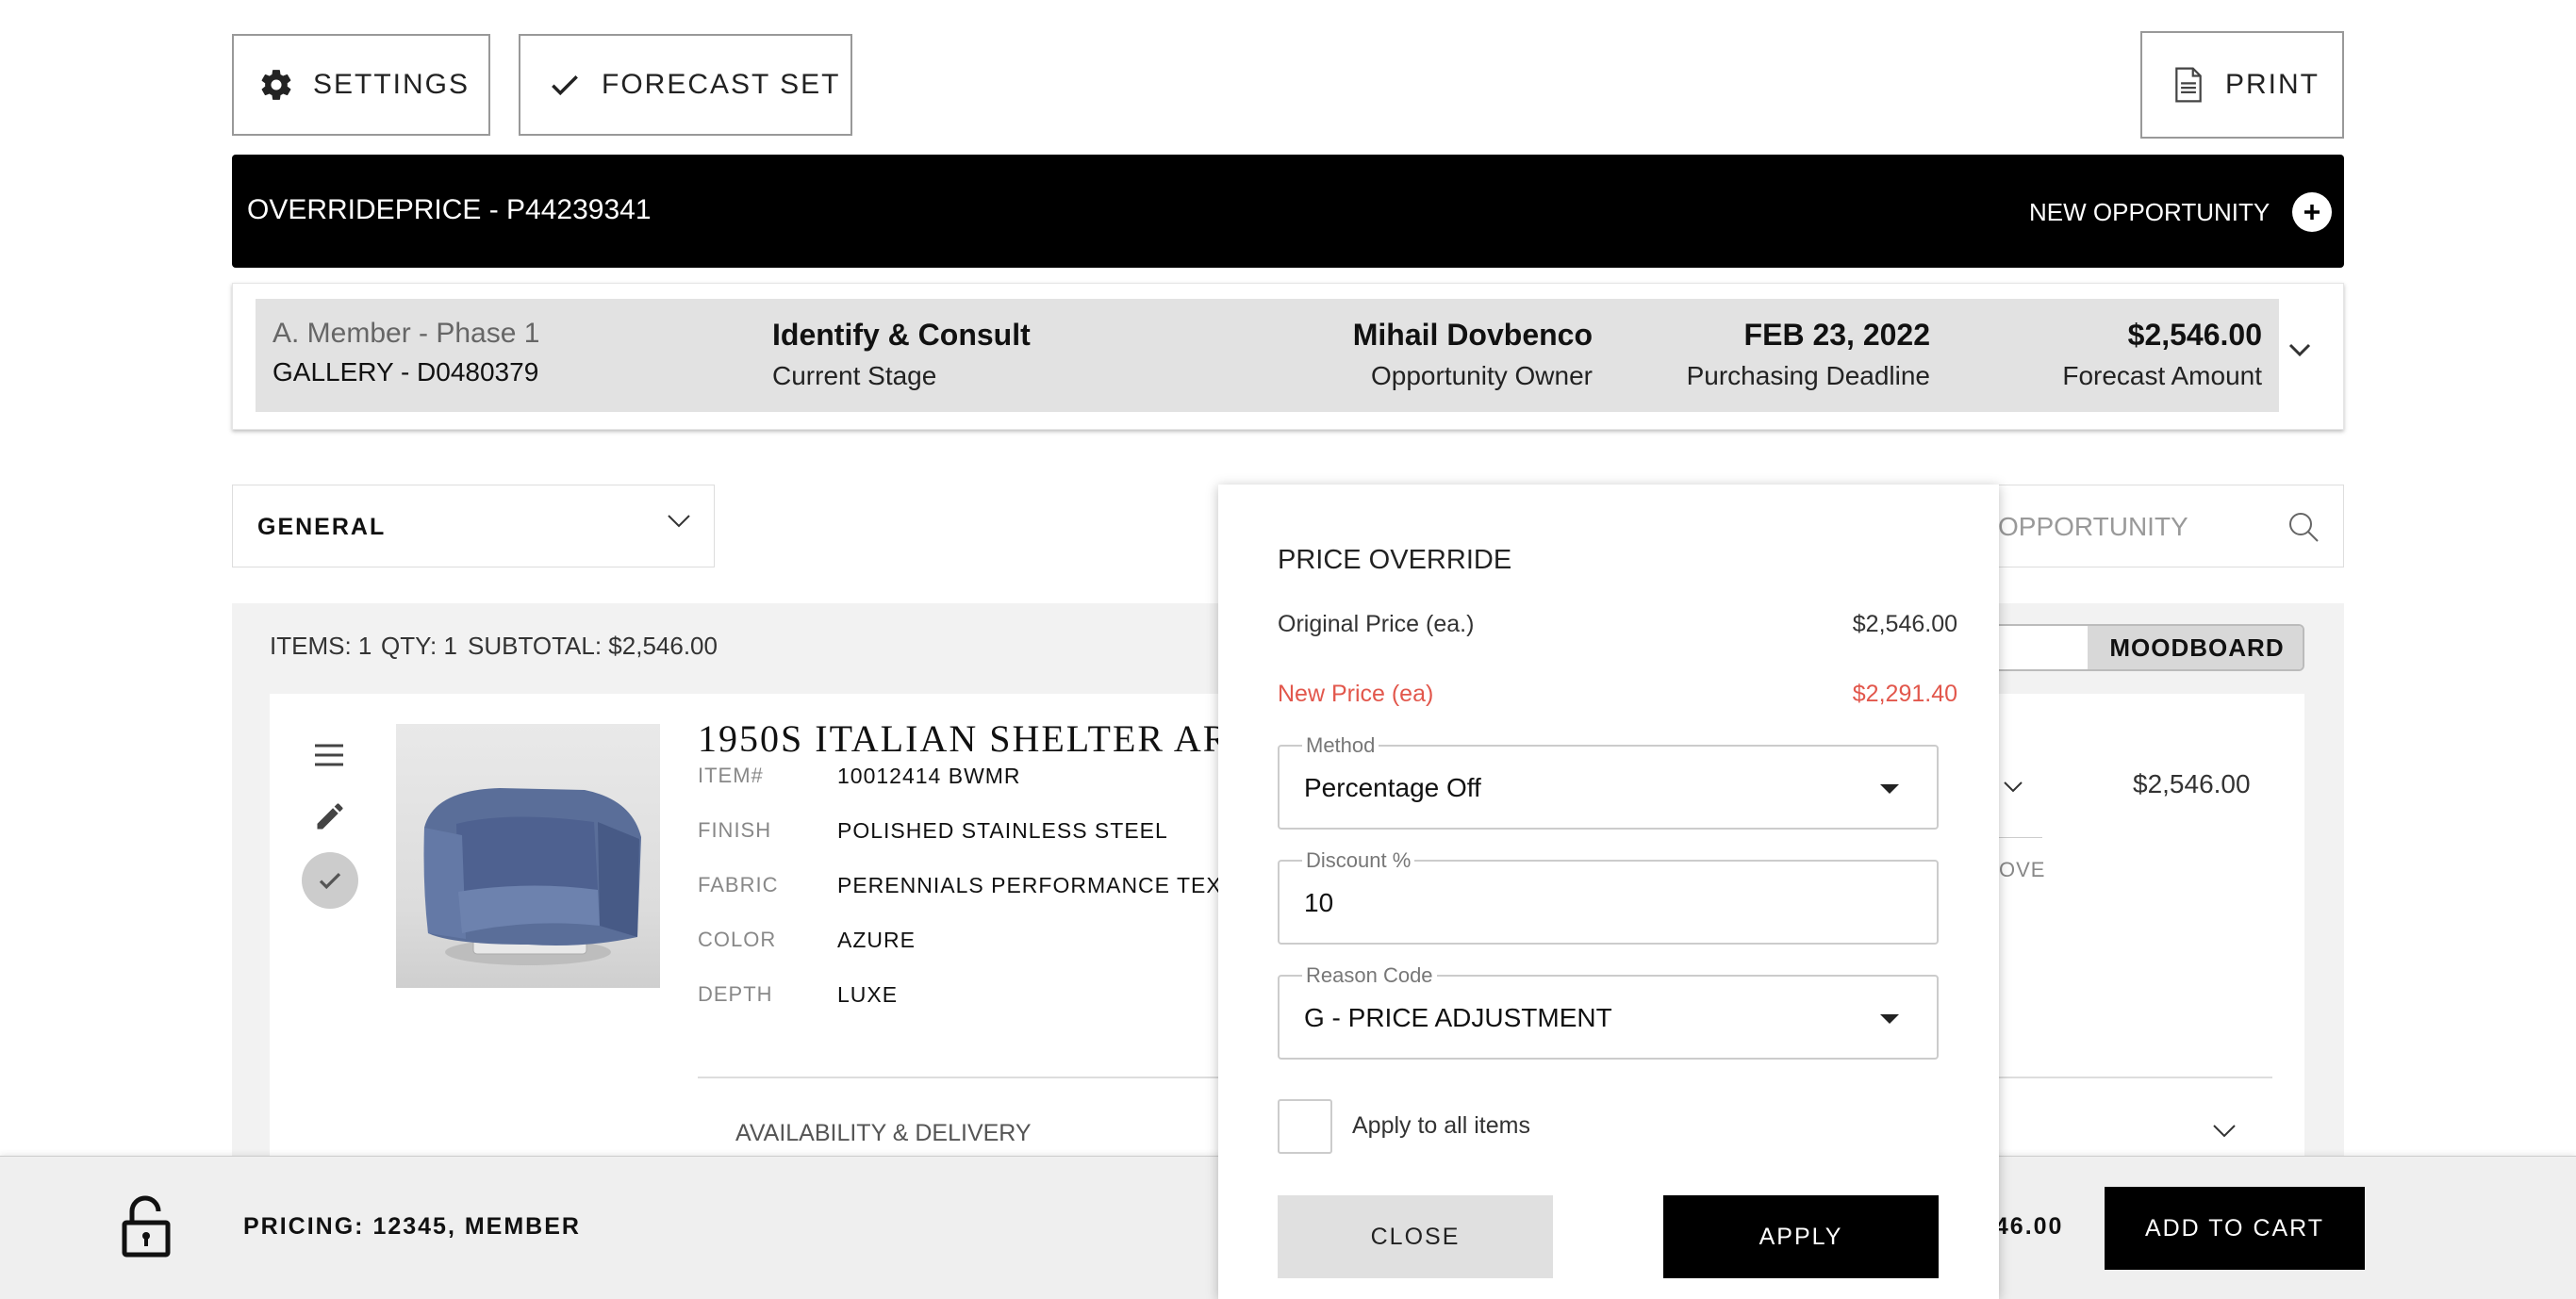  Describe the element at coordinates (1608, 897) in the screenshot. I see `discount-percent-input: Discount % 10` at that location.